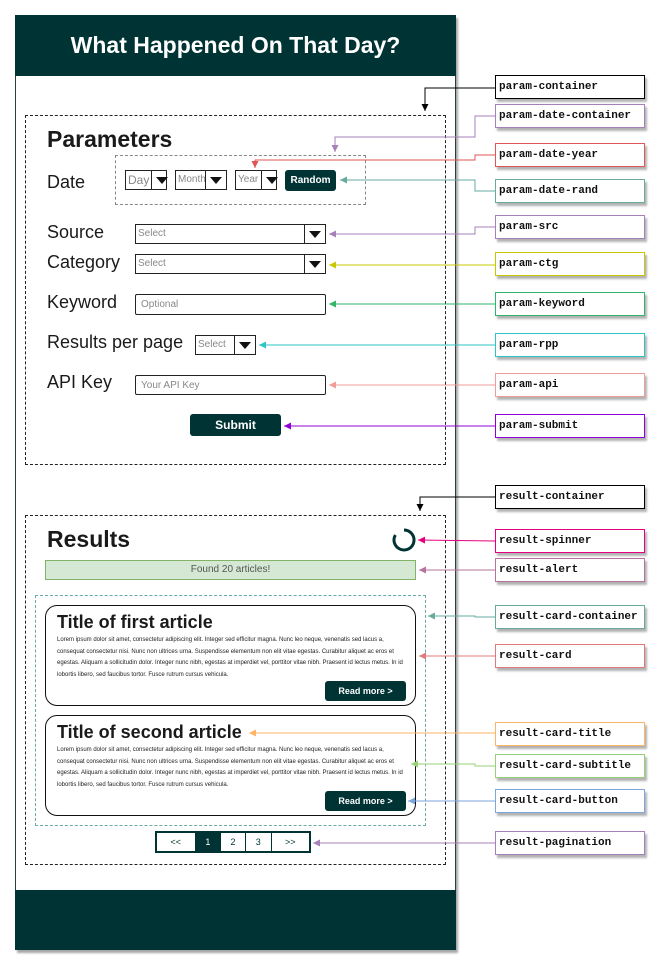 The width and height of the screenshot is (667, 973). Describe the element at coordinates (570, 734) in the screenshot. I see `tag-result-card-title: result-card-title` at that location.